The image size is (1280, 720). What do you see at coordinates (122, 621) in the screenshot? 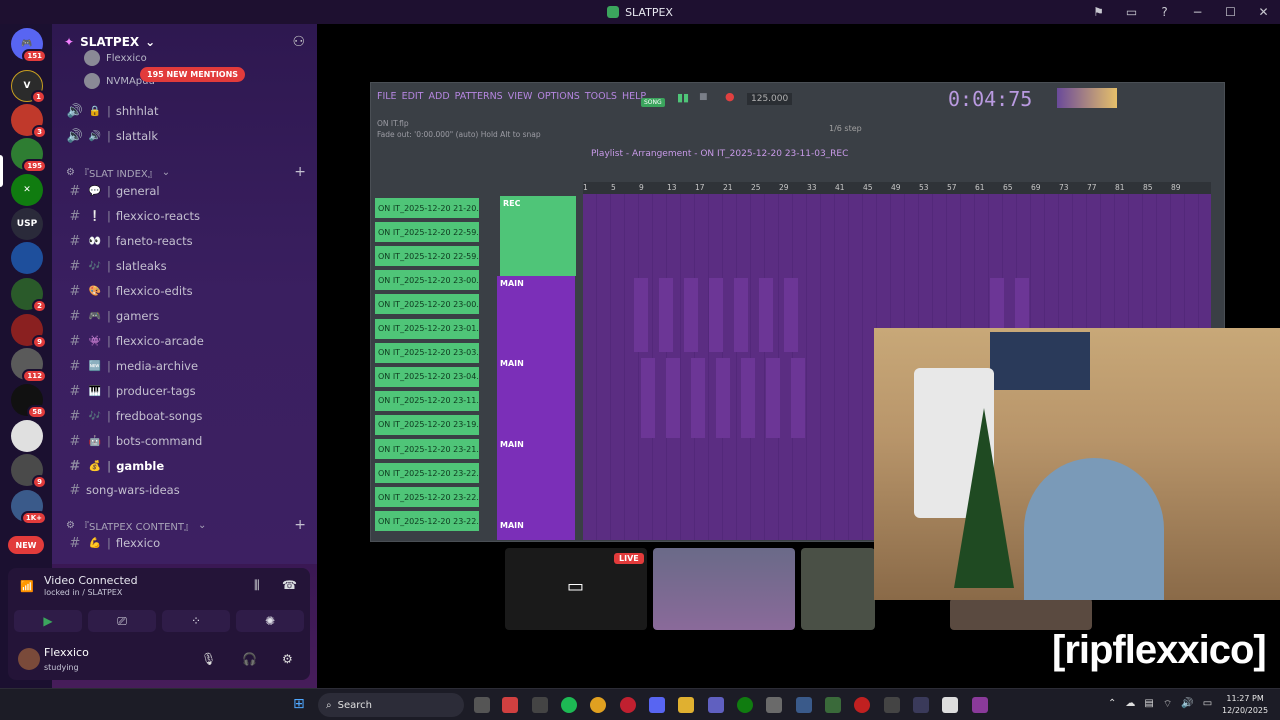
I see `screenshare-button: ⎚` at bounding box center [122, 621].